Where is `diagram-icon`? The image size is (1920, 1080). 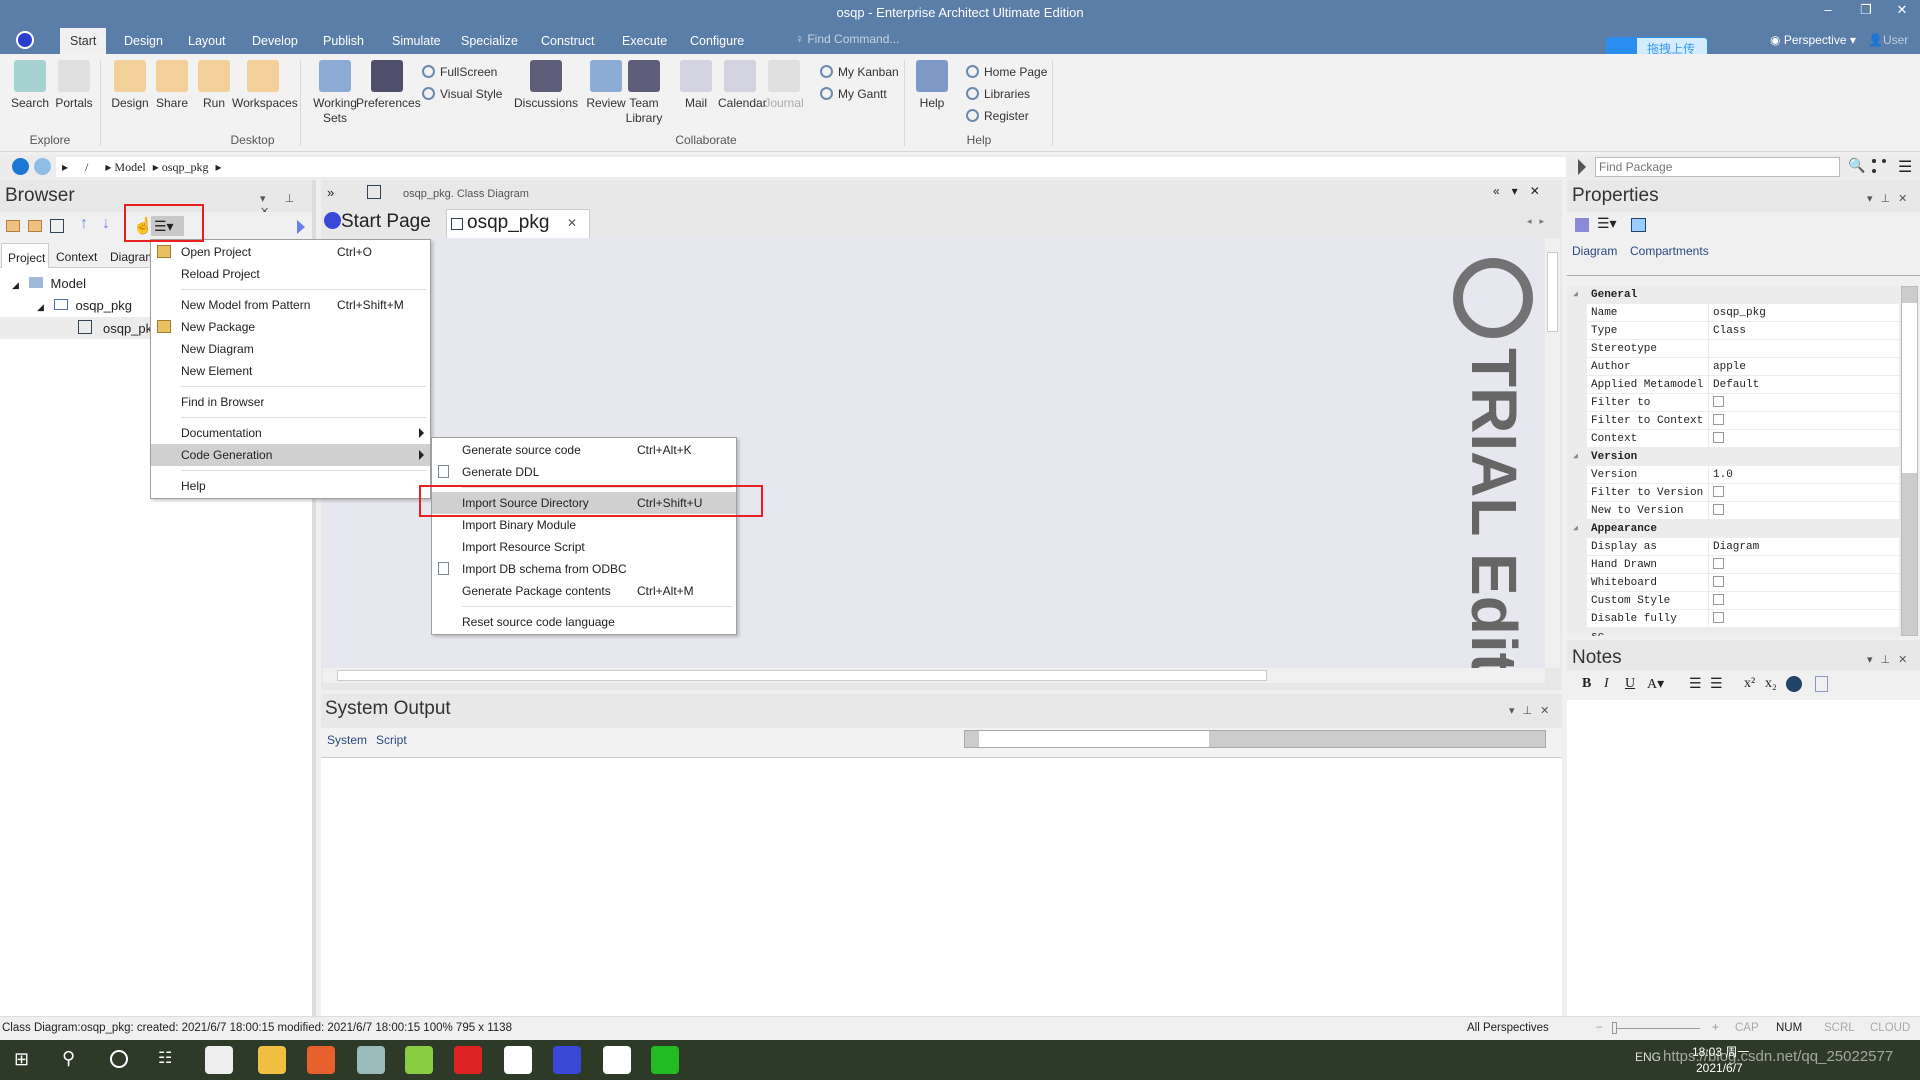 diagram-icon is located at coordinates (57, 226).